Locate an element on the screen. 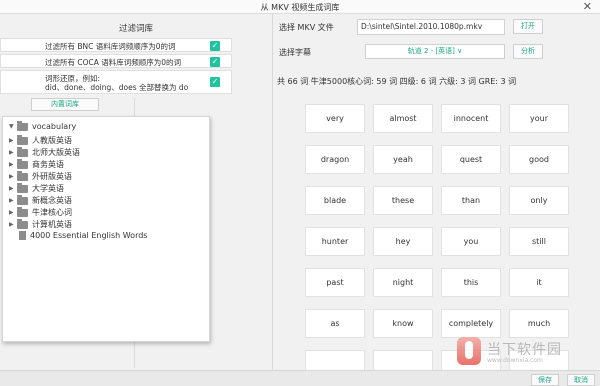 The image size is (600, 386). mkv-path-field: D:\sintel\Sintel.2010.1080p.mkv is located at coordinates (431, 27).